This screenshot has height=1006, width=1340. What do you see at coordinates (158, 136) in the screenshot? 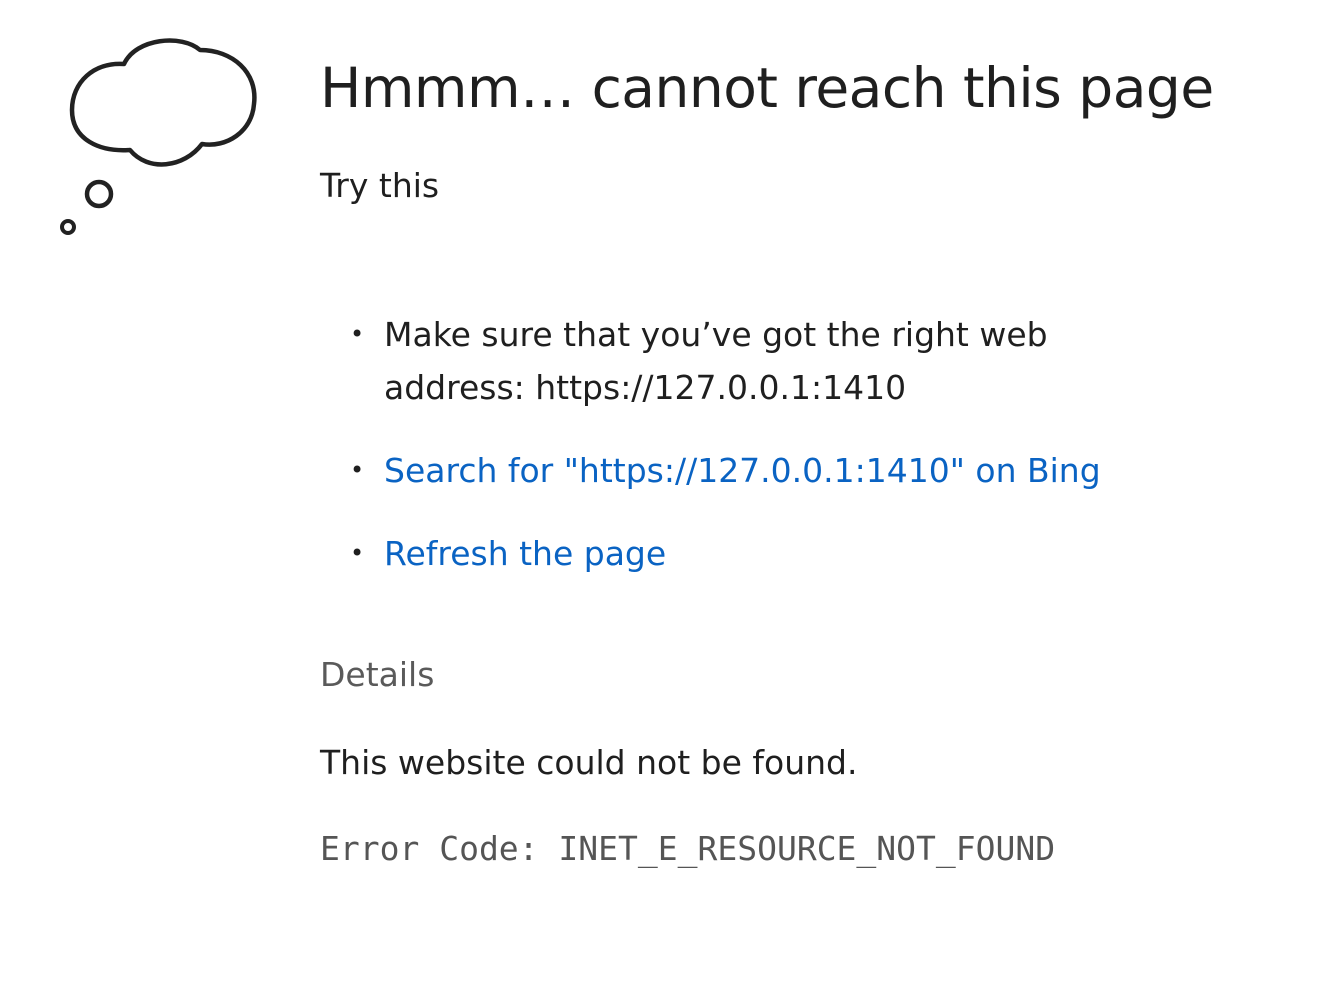
I see `thought-cloud-icon` at bounding box center [158, 136].